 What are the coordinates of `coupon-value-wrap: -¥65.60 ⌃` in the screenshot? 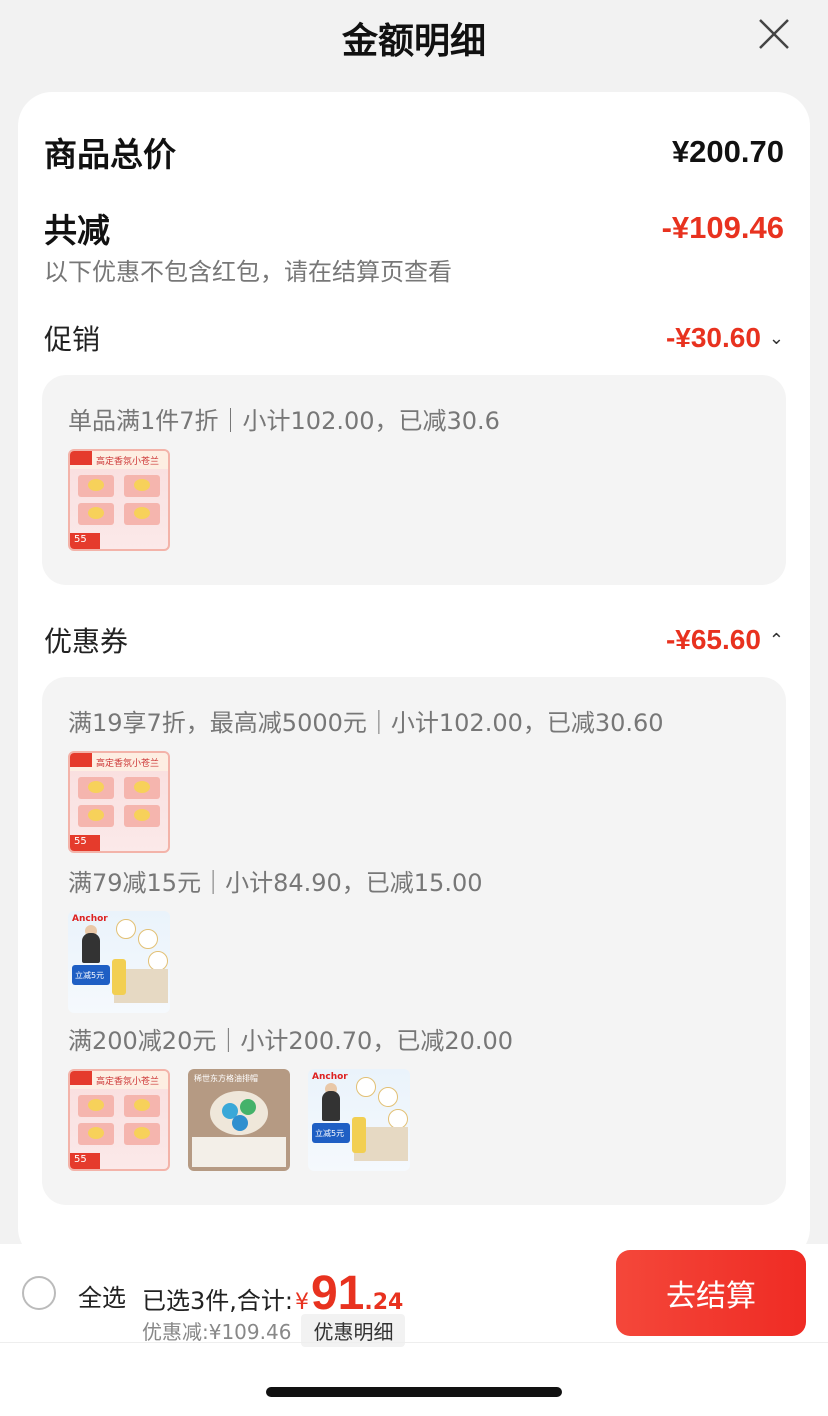 It's located at (725, 640).